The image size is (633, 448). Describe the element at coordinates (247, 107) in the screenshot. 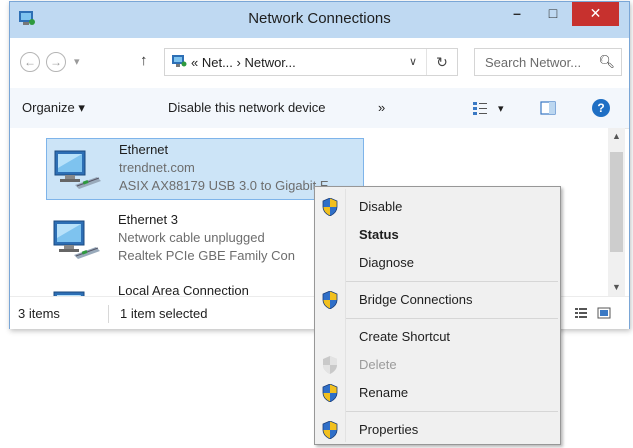

I see `disable-device-button: Disable this network device` at that location.